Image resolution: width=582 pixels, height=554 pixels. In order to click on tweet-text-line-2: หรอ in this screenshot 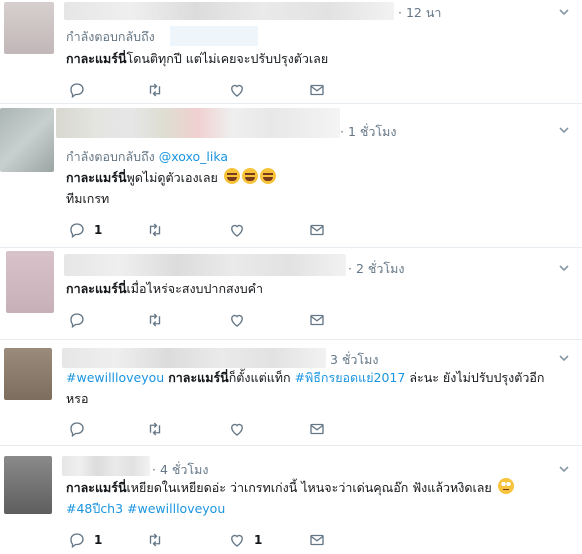, I will do `click(77, 398)`.